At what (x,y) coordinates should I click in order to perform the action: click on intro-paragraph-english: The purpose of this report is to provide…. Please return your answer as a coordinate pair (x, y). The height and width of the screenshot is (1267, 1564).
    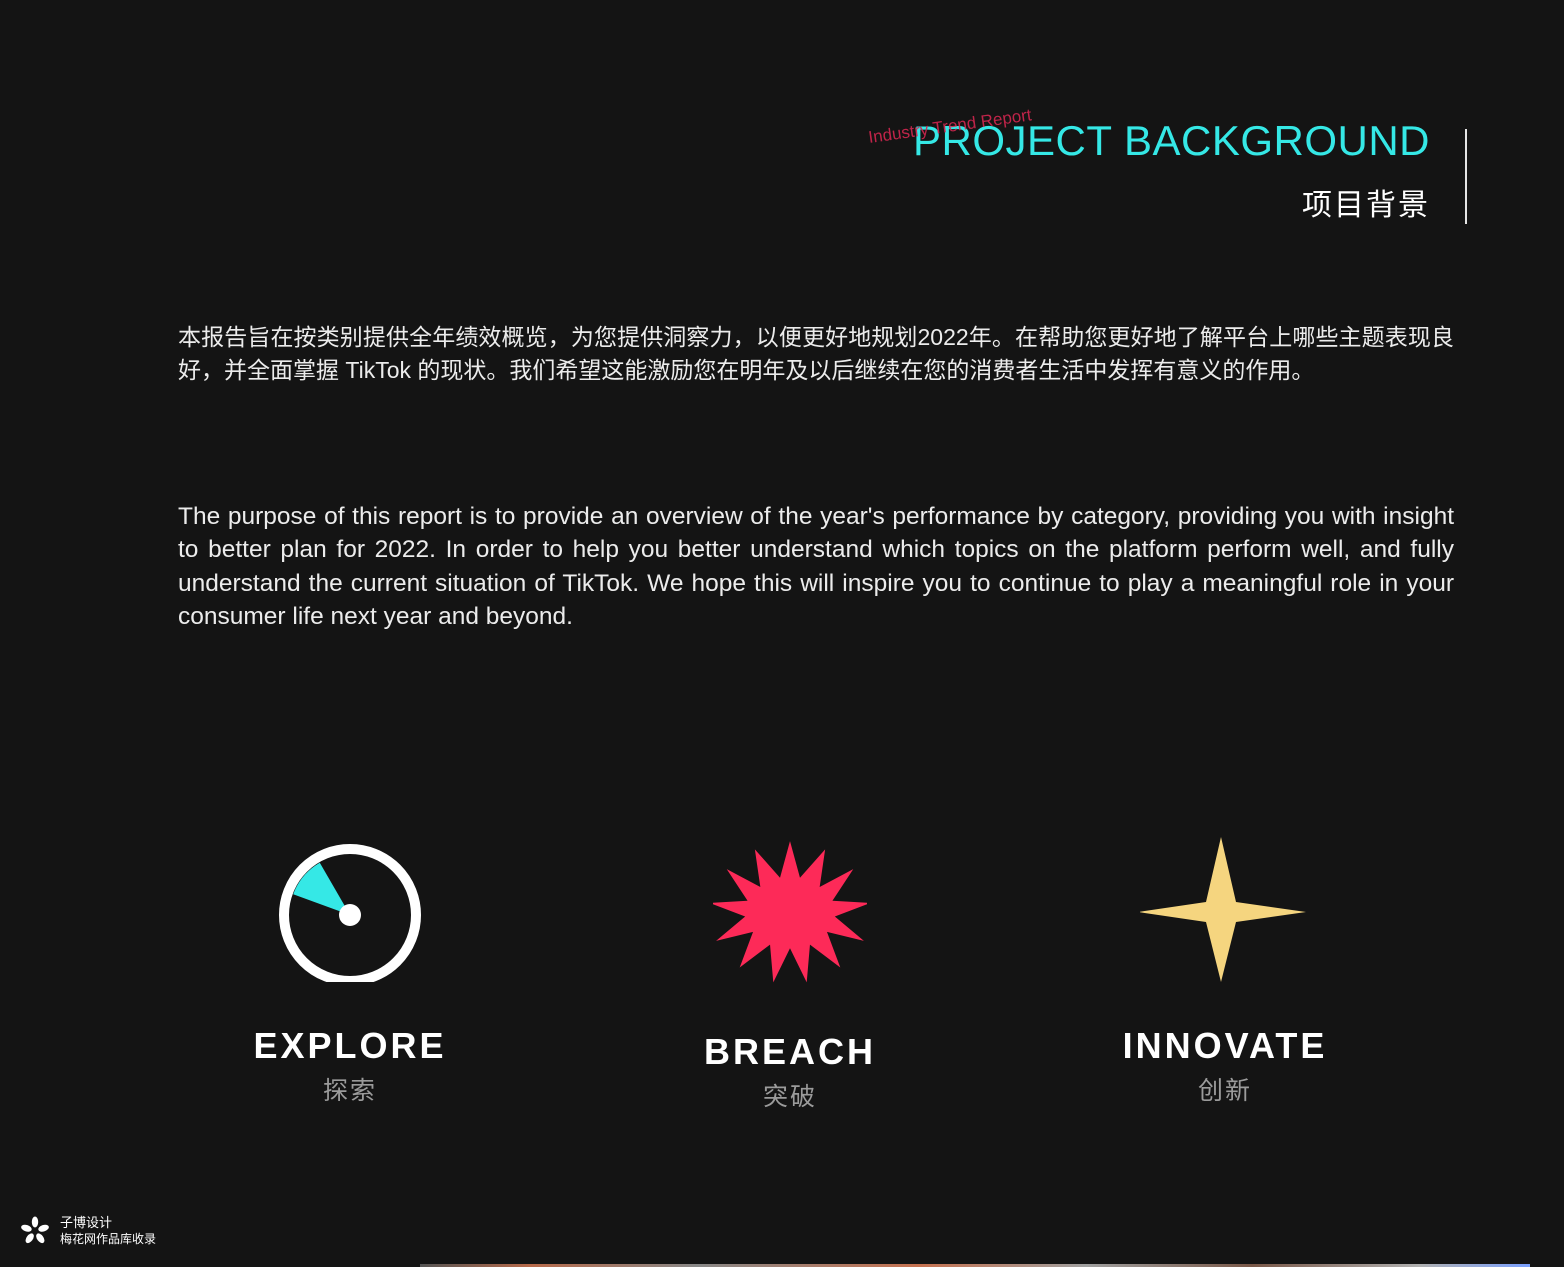
    Looking at the image, I should click on (816, 566).